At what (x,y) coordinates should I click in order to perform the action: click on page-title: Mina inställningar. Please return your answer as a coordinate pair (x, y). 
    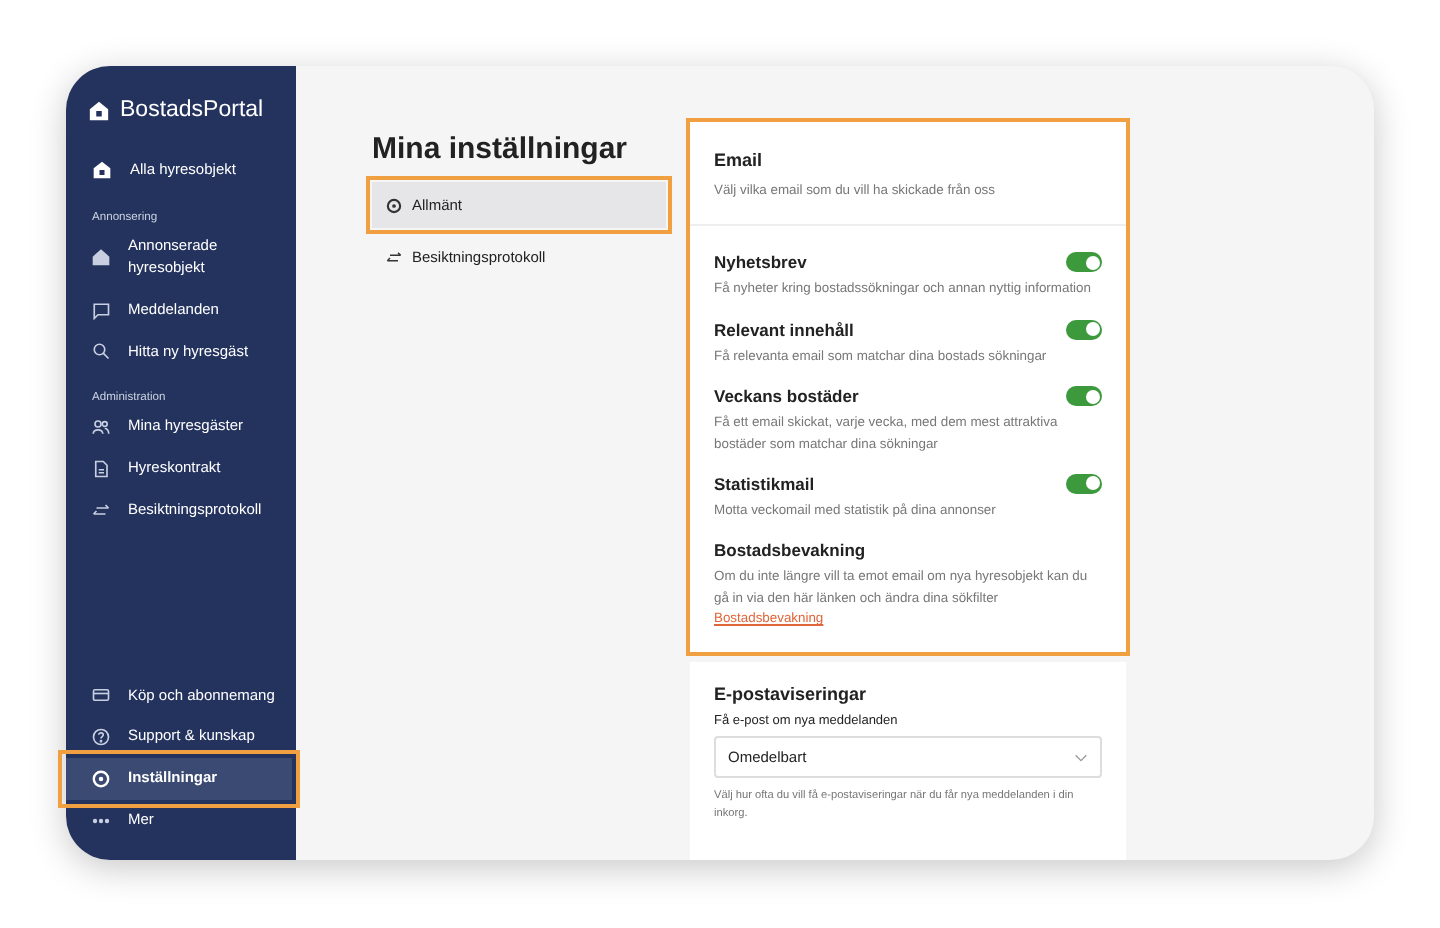
    Looking at the image, I should click on (501, 149).